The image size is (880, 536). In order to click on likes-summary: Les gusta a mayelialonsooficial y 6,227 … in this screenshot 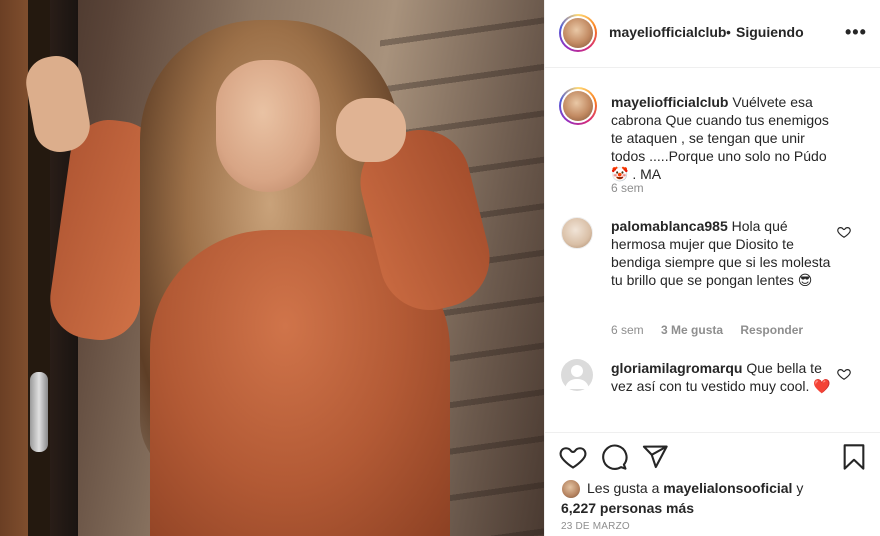, I will do `click(711, 498)`.